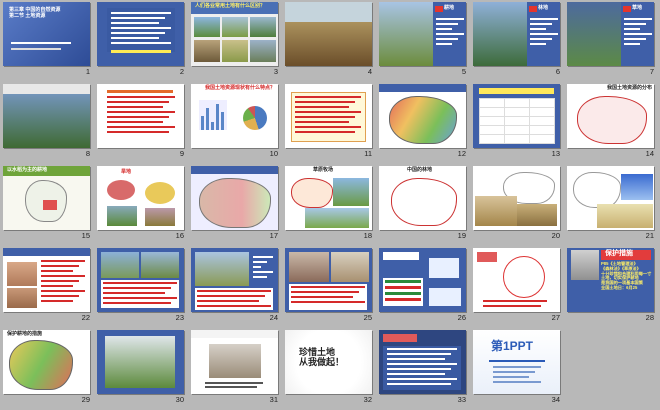 The image size is (660, 410). Describe the element at coordinates (140, 198) in the screenshot. I see `slide-thumbnail: 旱地` at that location.